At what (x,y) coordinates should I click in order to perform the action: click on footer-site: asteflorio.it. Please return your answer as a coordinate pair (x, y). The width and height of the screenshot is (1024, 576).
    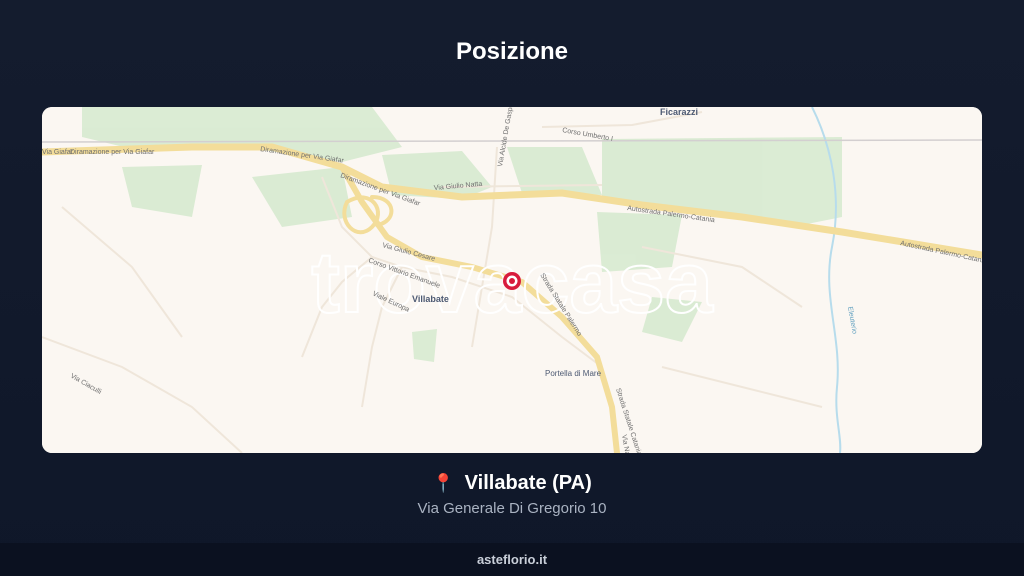
    Looking at the image, I should click on (512, 559).